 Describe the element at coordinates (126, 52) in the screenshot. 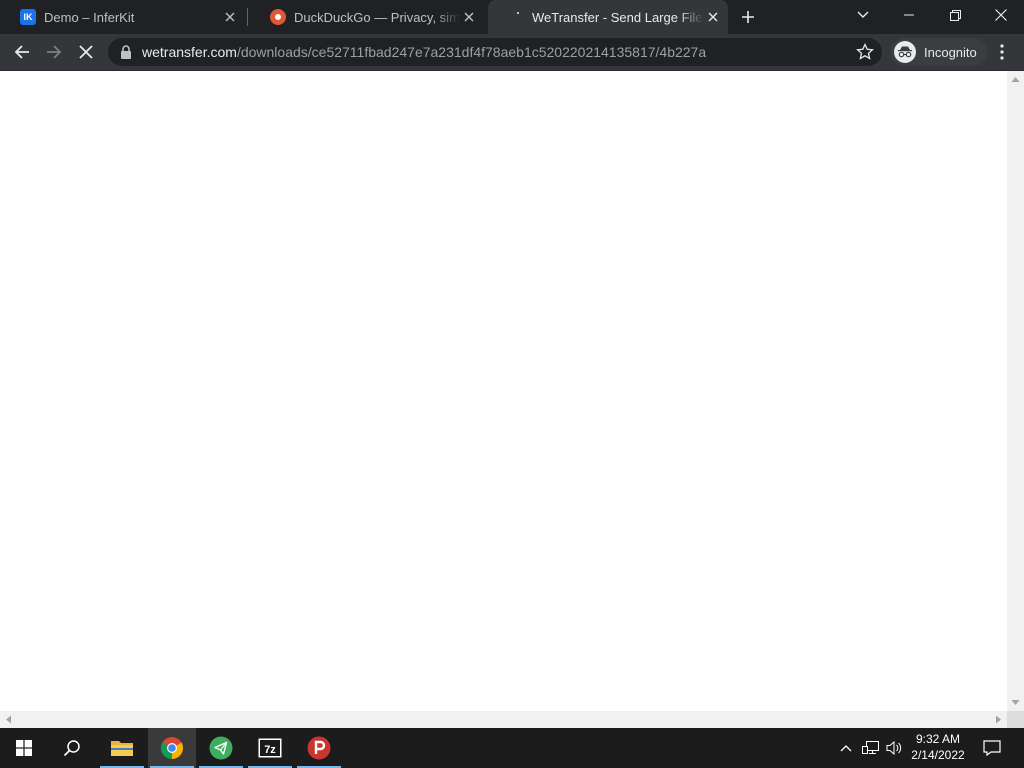

I see `lock-icon` at that location.